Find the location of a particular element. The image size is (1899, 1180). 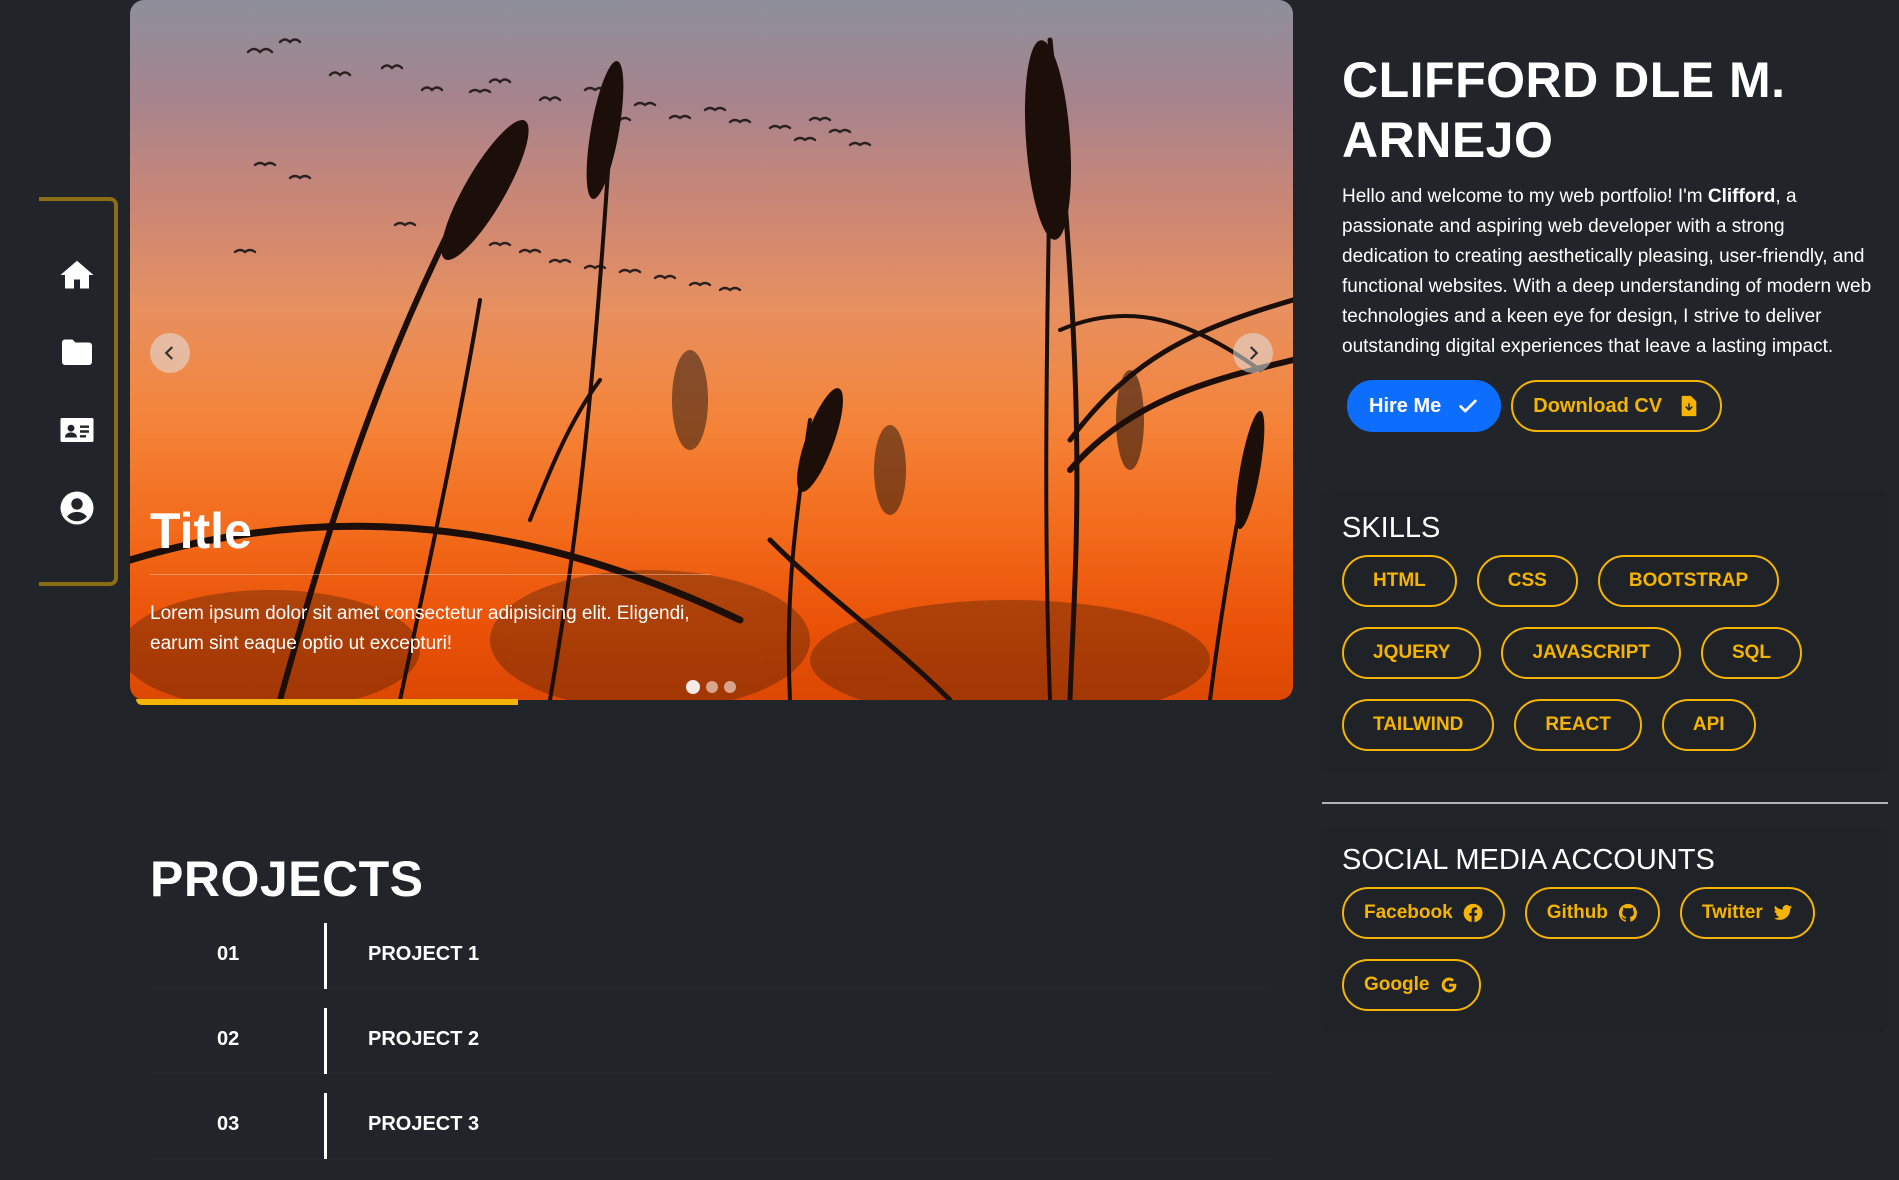

carousel-caption-title: Title is located at coordinates (201, 531).